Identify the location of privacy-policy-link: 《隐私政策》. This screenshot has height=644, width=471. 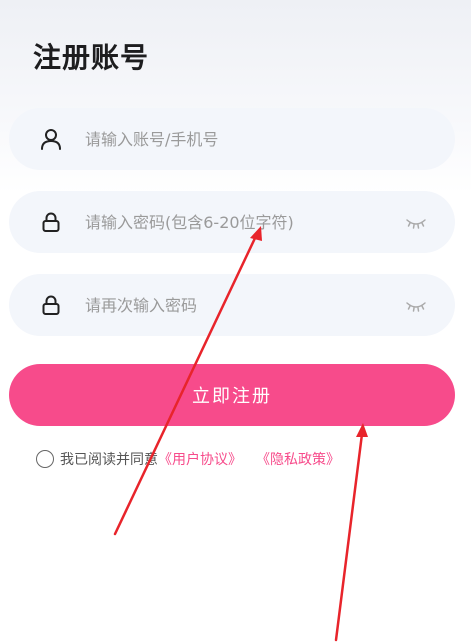
(298, 459).